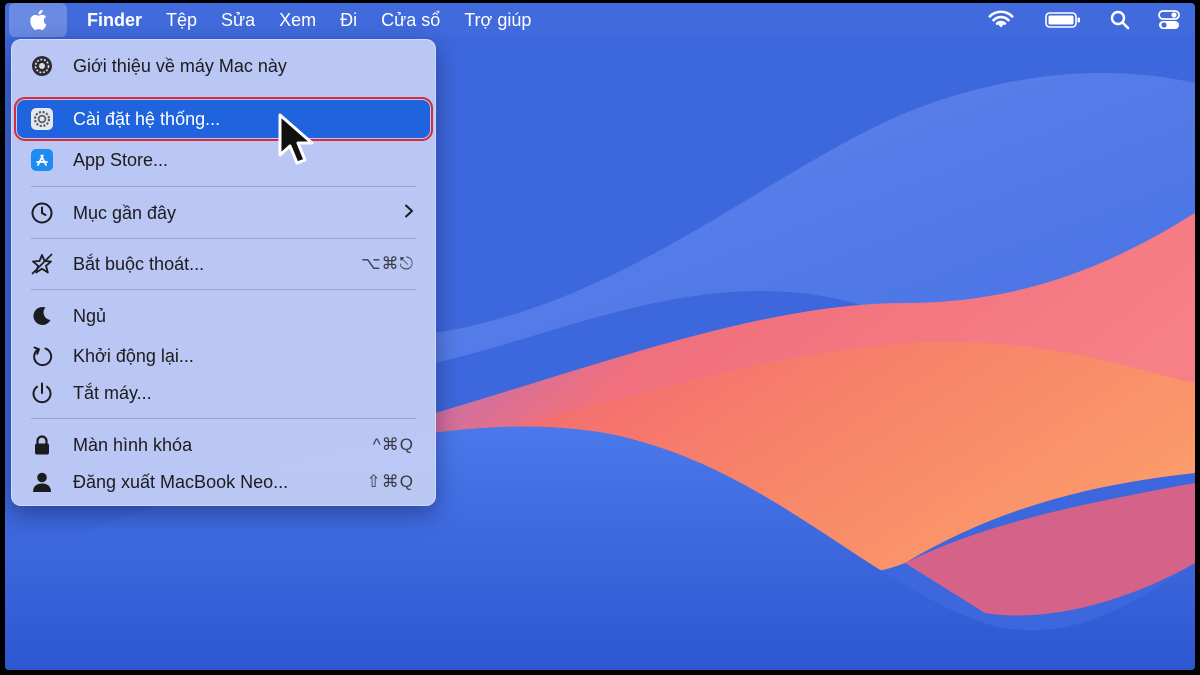 The image size is (1200, 675). I want to click on menu-go: Đi, so click(348, 20).